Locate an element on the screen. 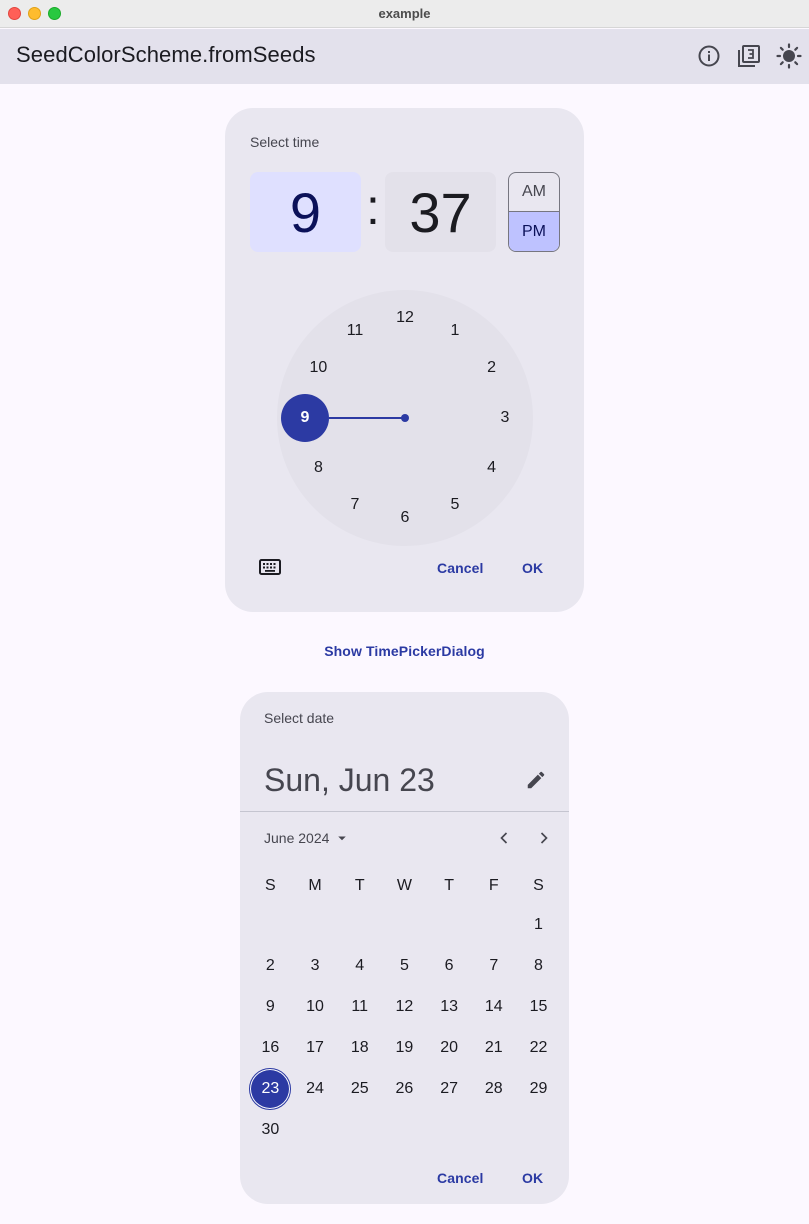 The height and width of the screenshot is (1224, 809). calendar-day-label: 23 is located at coordinates (270, 1089).